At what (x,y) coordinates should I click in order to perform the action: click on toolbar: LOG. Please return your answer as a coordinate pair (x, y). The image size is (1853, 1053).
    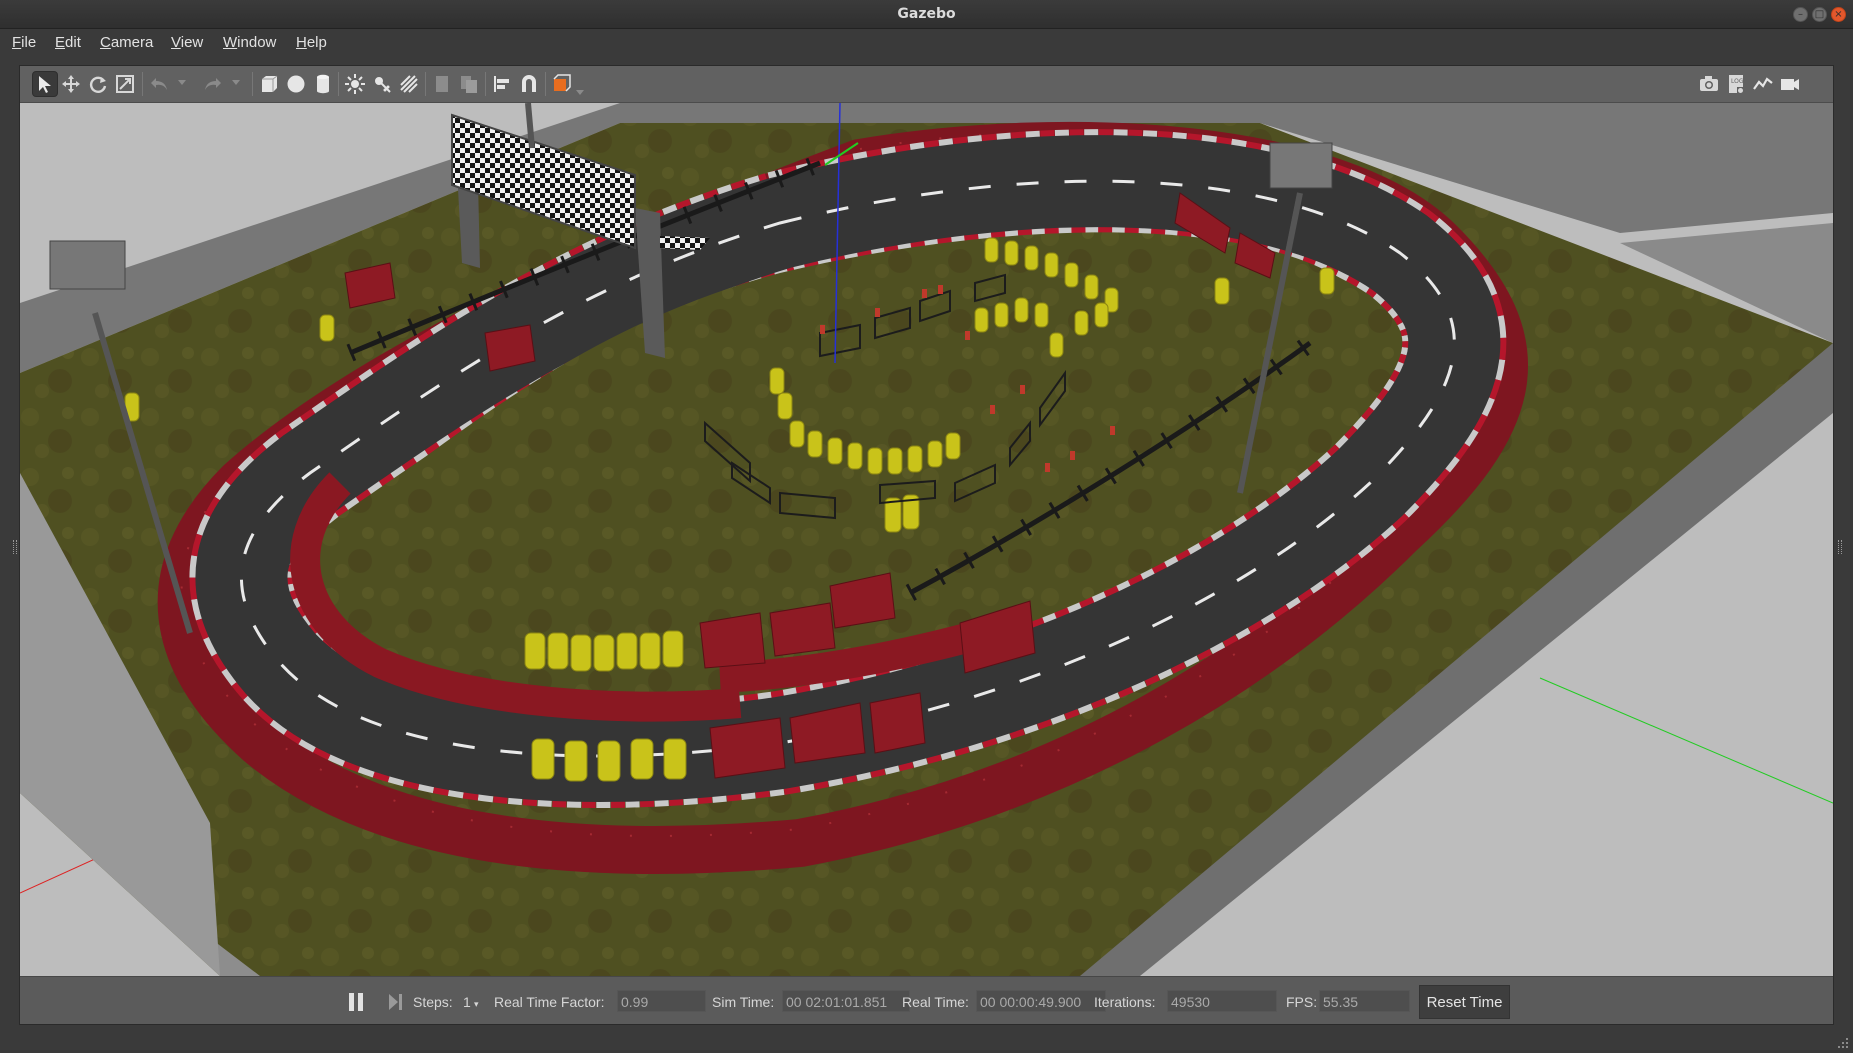
    Looking at the image, I should click on (926, 84).